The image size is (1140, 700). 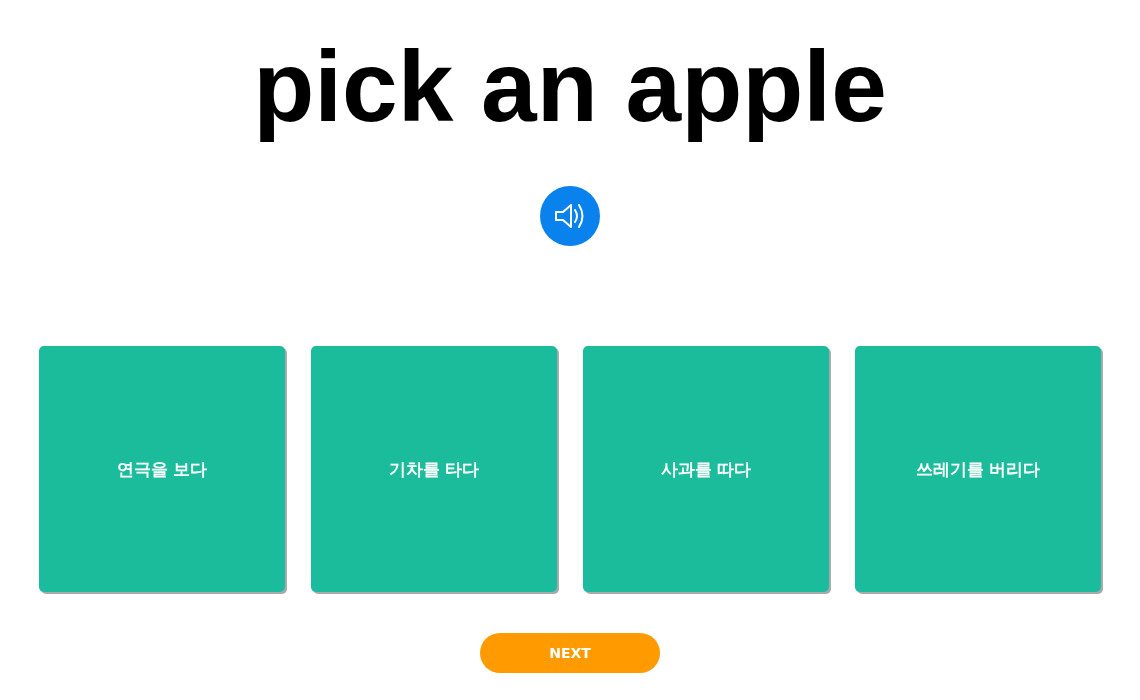 I want to click on speaker-button, so click(x=570, y=216).